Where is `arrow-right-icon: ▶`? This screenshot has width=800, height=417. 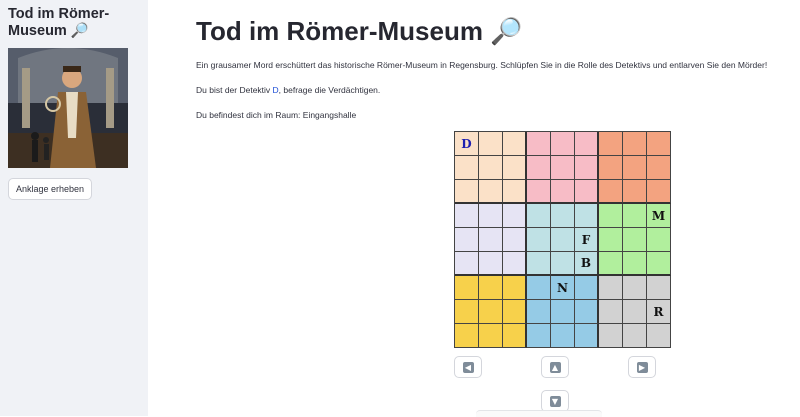 arrow-right-icon: ▶ is located at coordinates (642, 367).